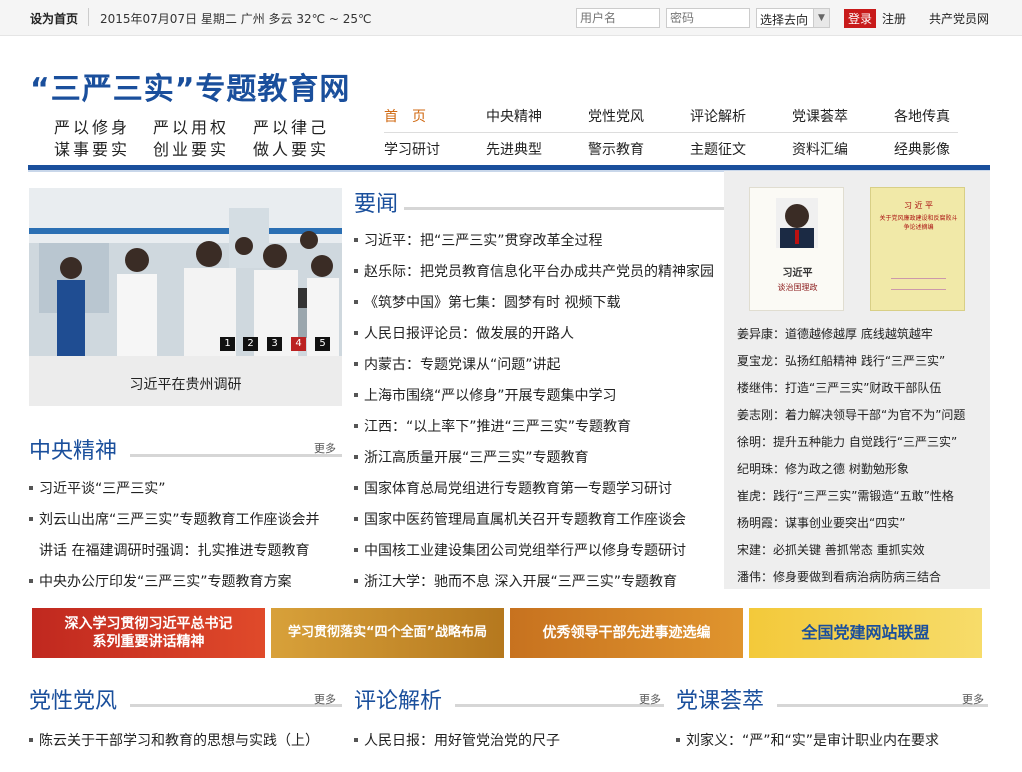 The image size is (1022, 772). I want to click on list-item: 国家体育总局党组进行专题教育第一专题学习研讨, so click(513, 488).